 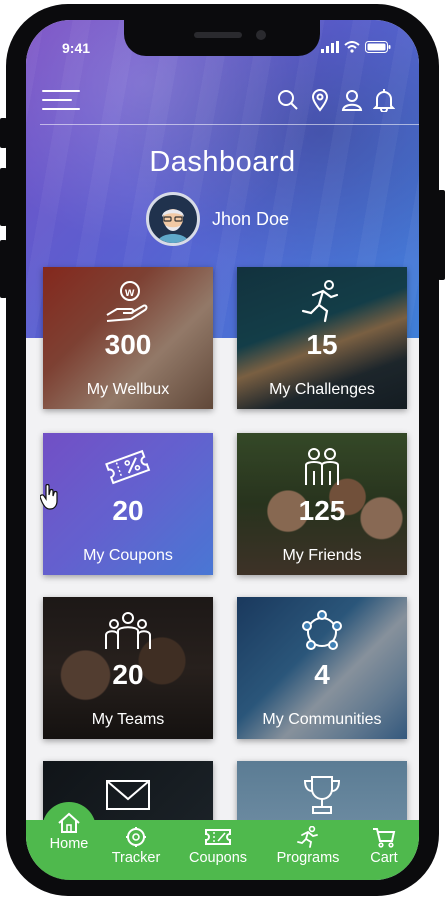 I want to click on battery-icon, so click(x=378, y=47).